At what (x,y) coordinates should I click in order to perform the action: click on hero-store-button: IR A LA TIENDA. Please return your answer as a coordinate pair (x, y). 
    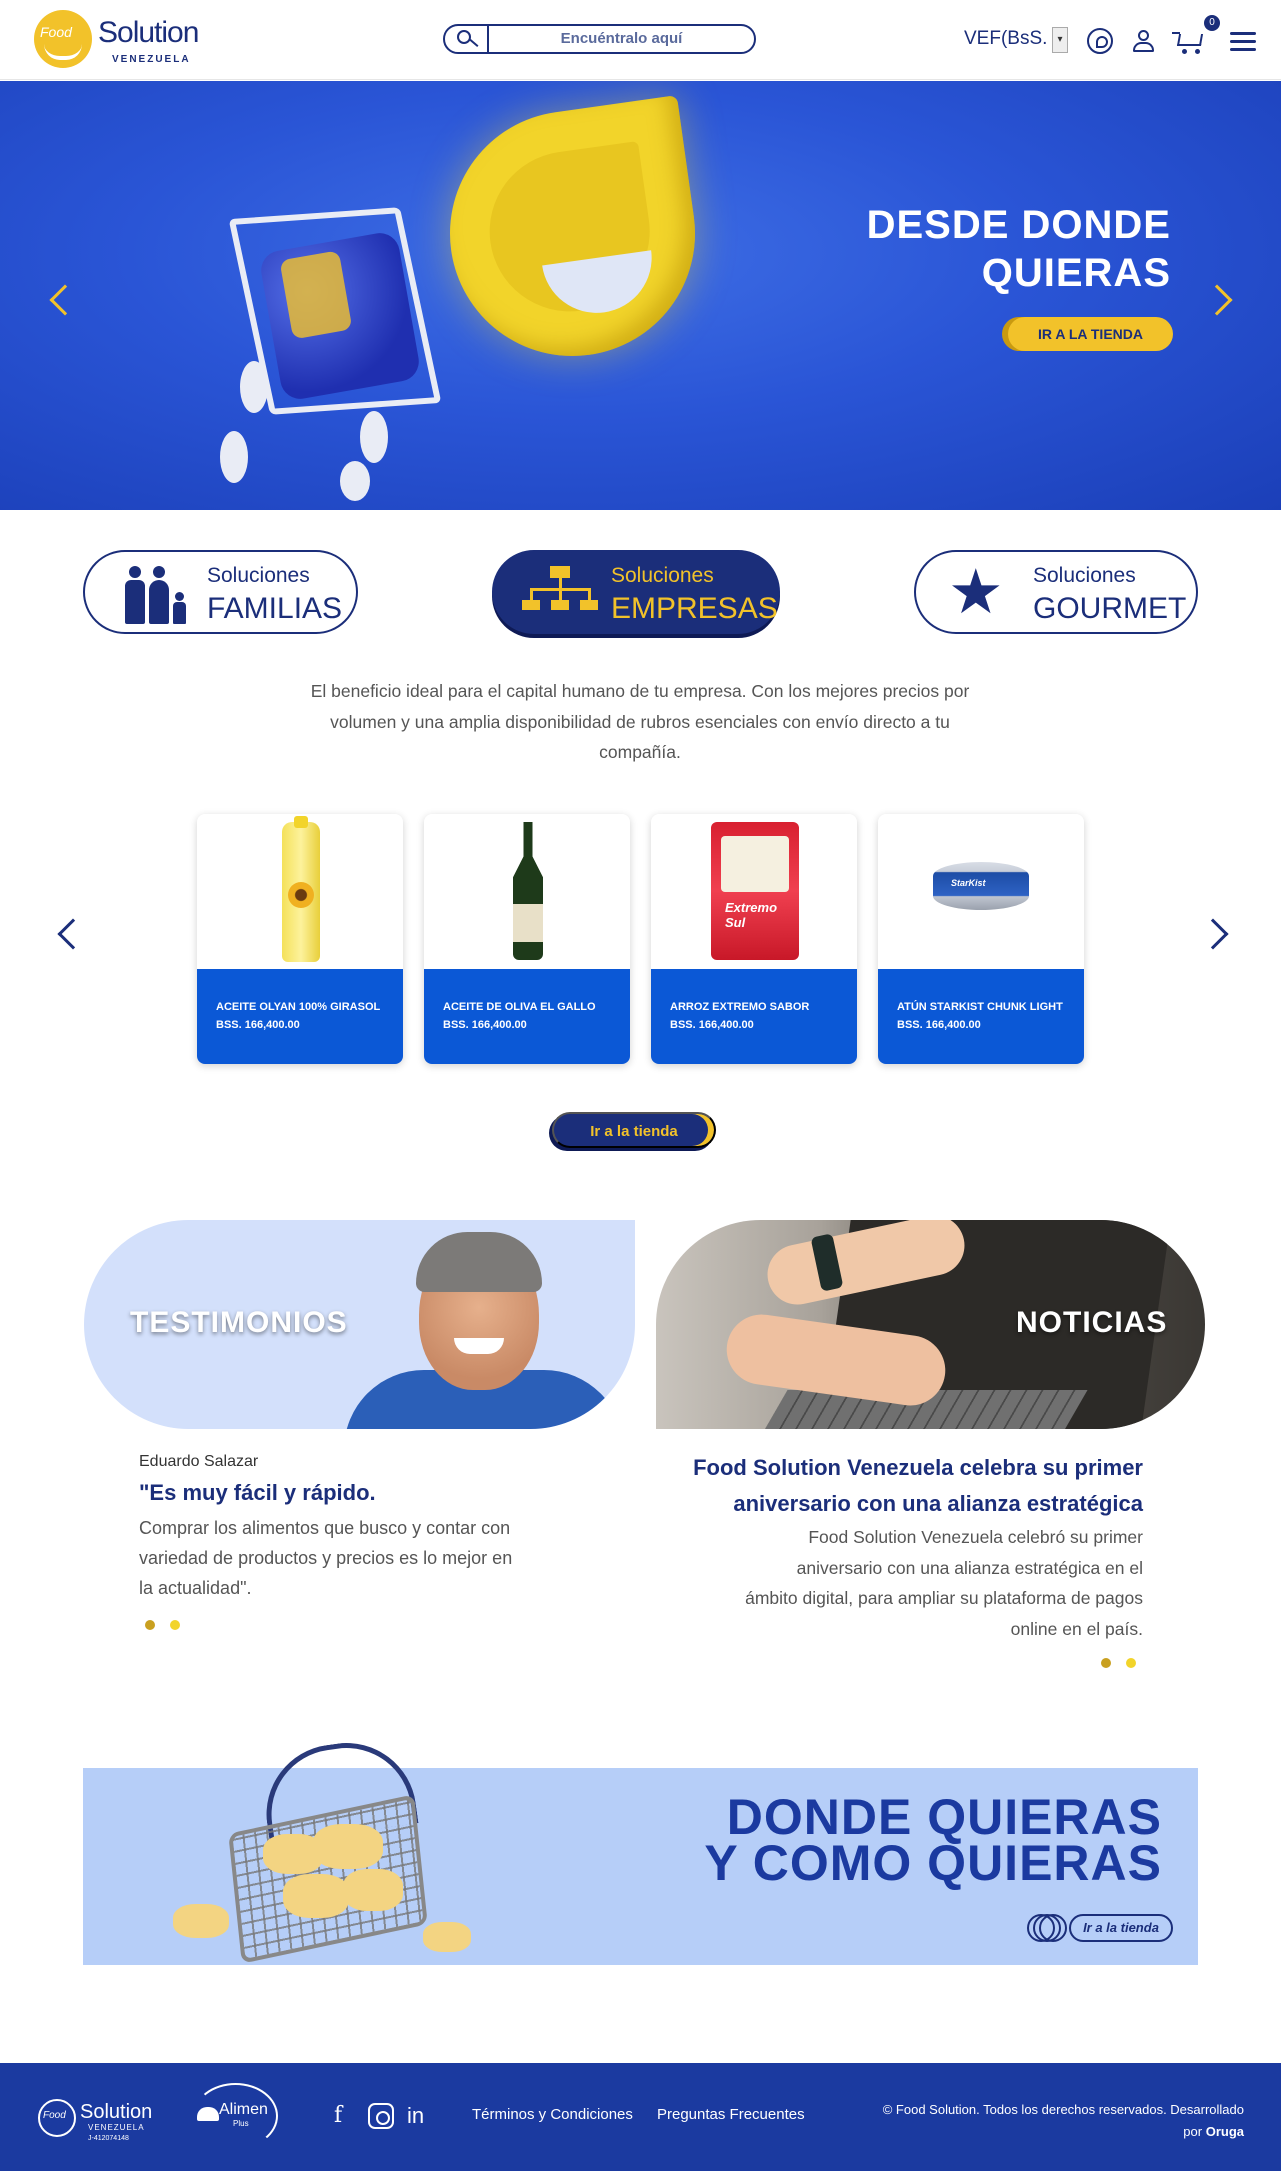
    Looking at the image, I should click on (1090, 334).